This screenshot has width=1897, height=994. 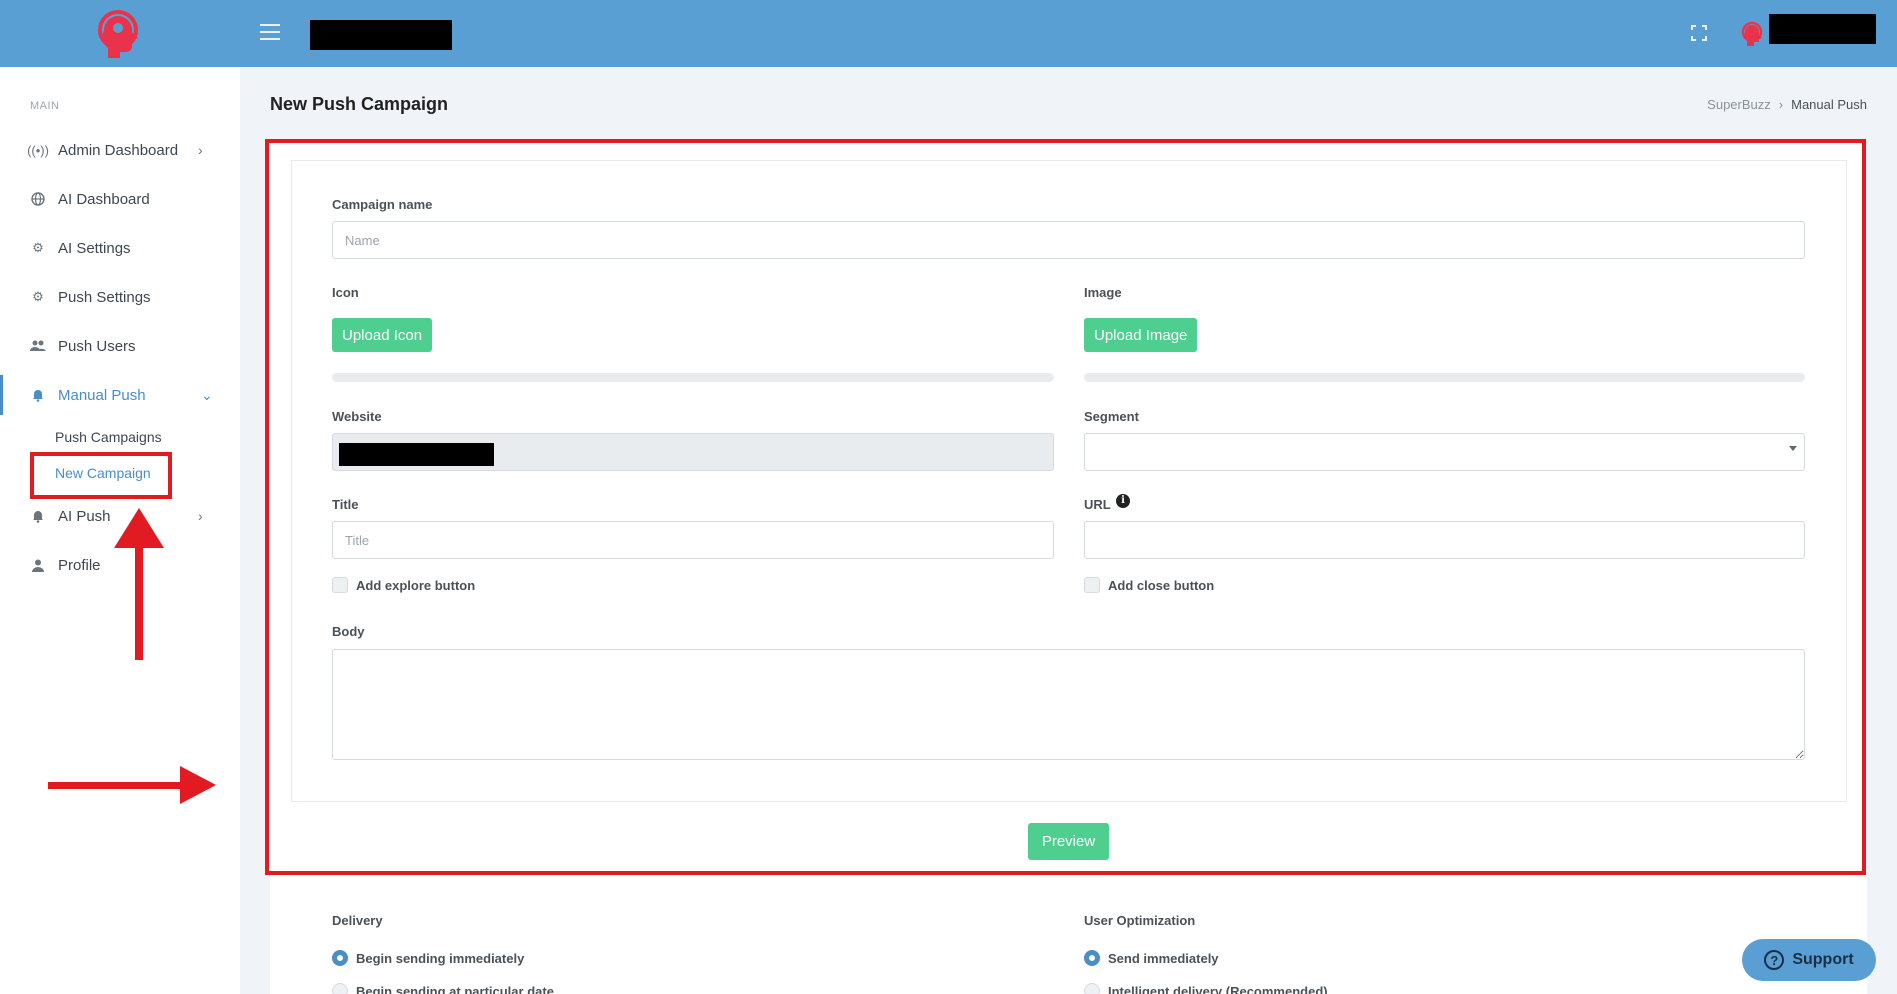 I want to click on sidebar-item-label: AI Dashboard, so click(x=104, y=199).